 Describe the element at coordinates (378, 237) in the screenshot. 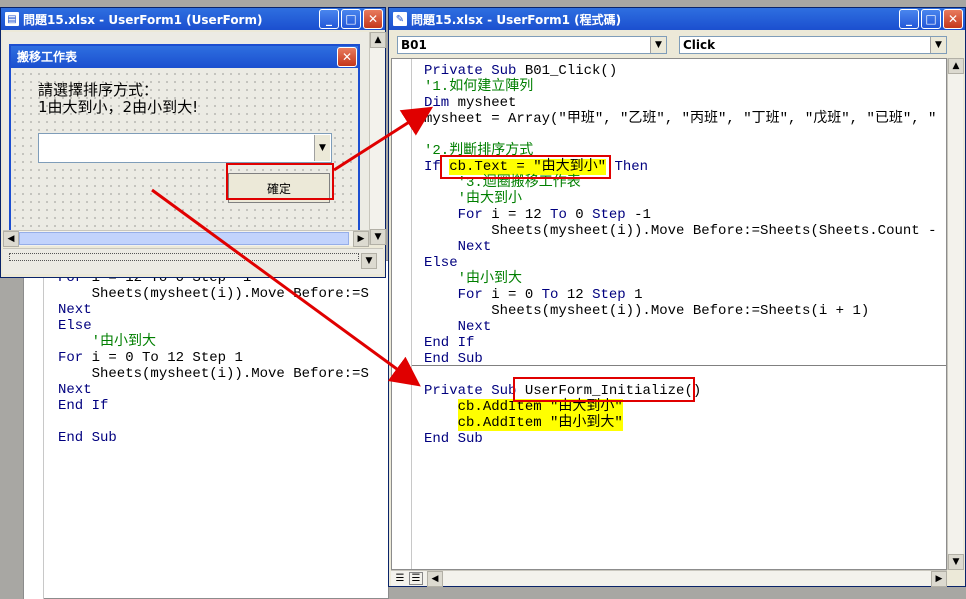

I see `scroll-down-arrow-icon: ▼` at that location.